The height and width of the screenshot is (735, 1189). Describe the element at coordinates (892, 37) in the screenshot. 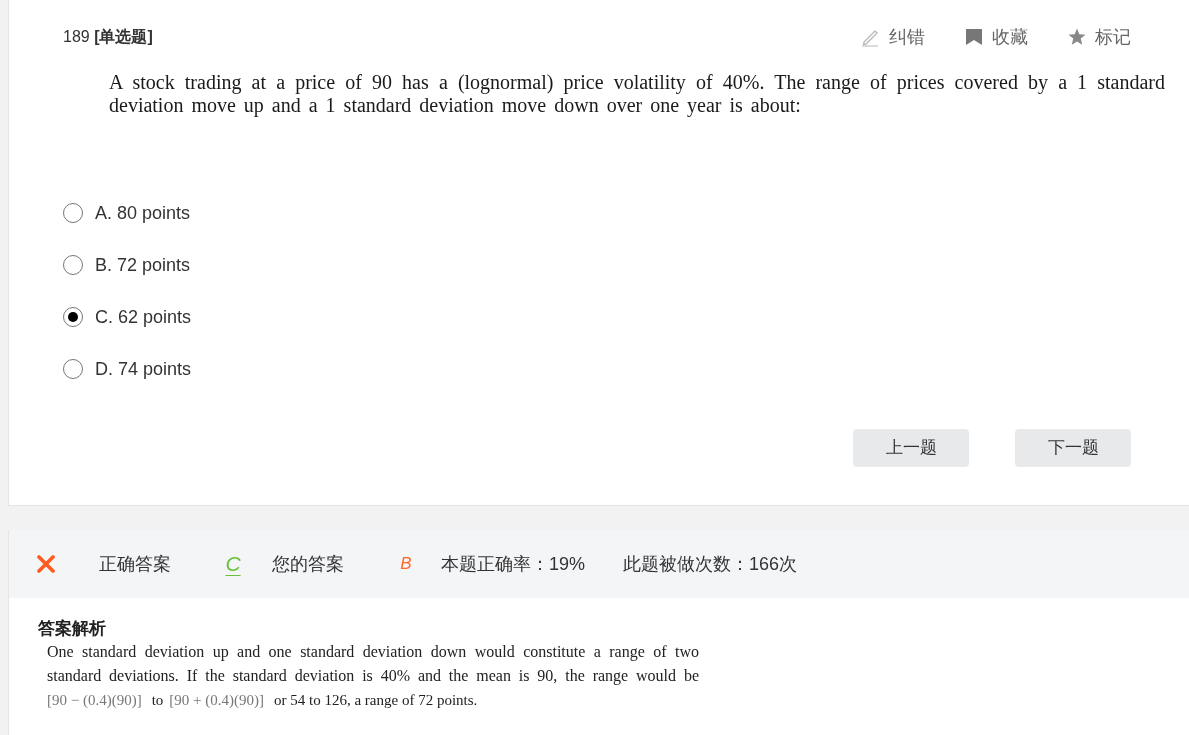

I see `report-error-button: 纠错` at that location.